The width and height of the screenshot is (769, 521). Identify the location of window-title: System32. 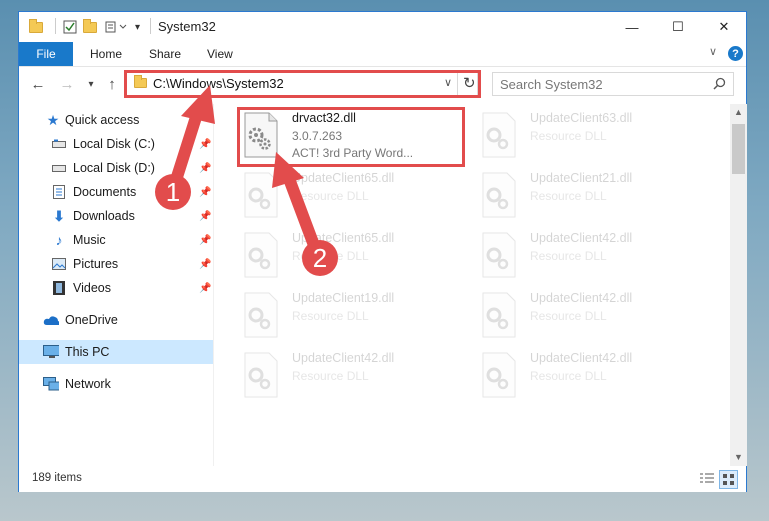
(187, 26).